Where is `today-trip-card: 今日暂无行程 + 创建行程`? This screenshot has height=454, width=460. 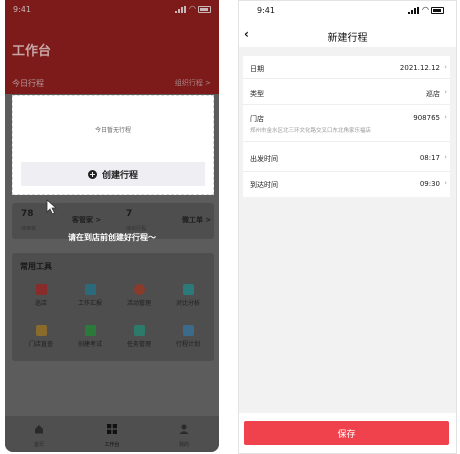
today-trip-card: 今日暂无行程 + 创建行程 is located at coordinates (113, 145).